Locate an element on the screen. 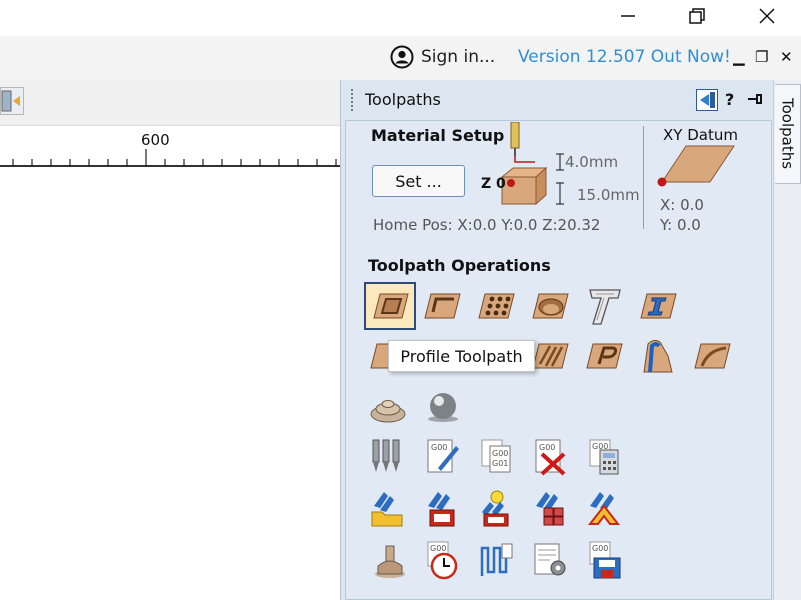 Image resolution: width=801 pixels, height=600 pixels. toolpath-timer-button: G00 is located at coordinates (442, 560).